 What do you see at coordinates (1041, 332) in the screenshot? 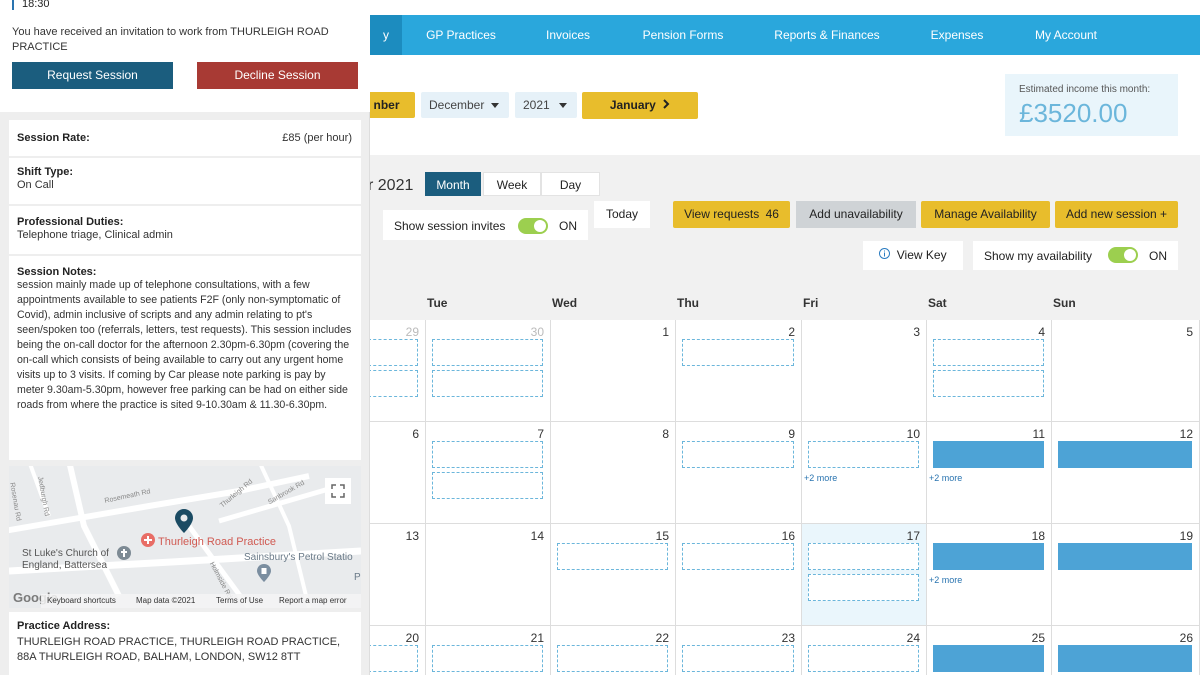
I see `day-number: 4` at bounding box center [1041, 332].